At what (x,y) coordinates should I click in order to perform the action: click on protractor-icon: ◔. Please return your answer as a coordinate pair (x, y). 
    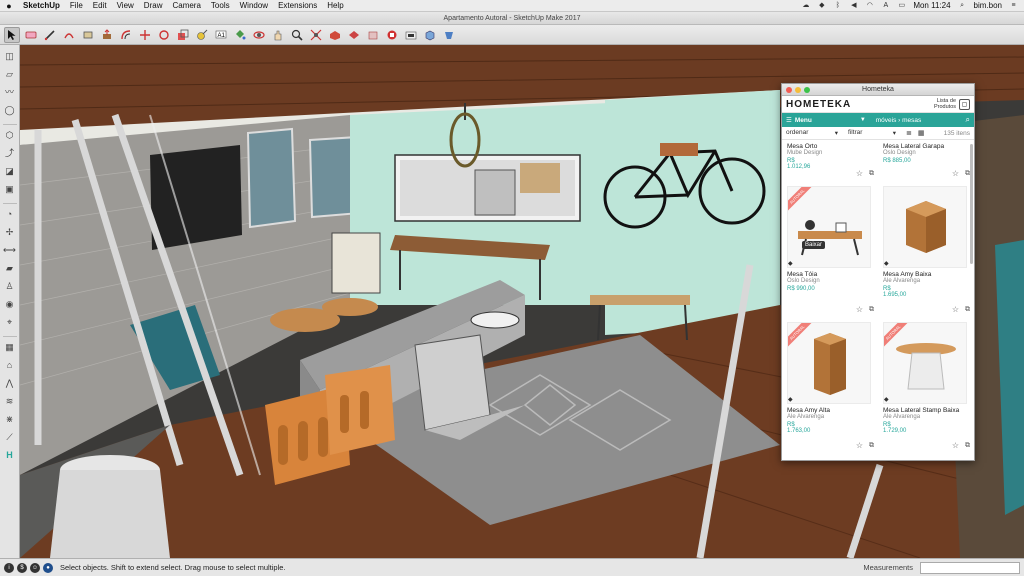
    Looking at the image, I should click on (9, 214).